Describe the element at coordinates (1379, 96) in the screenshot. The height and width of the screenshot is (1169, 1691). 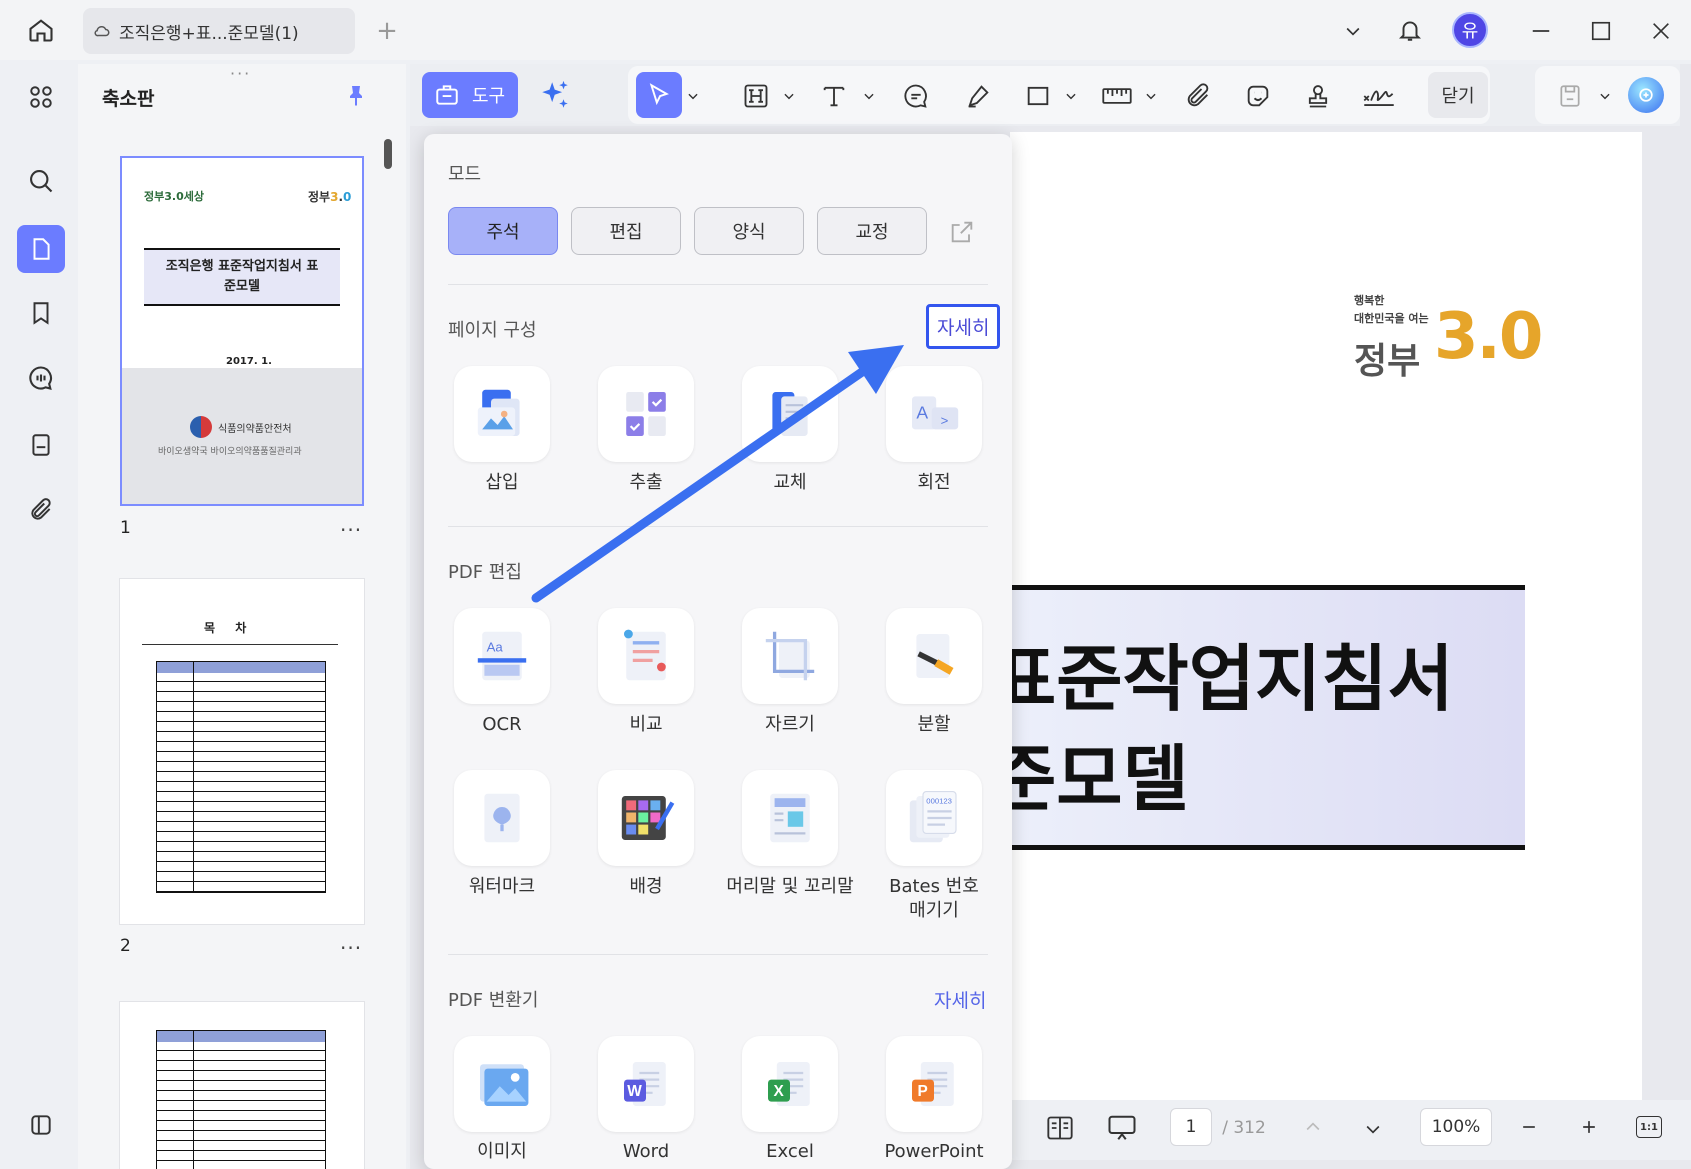
I see `signature-tool-icon` at that location.